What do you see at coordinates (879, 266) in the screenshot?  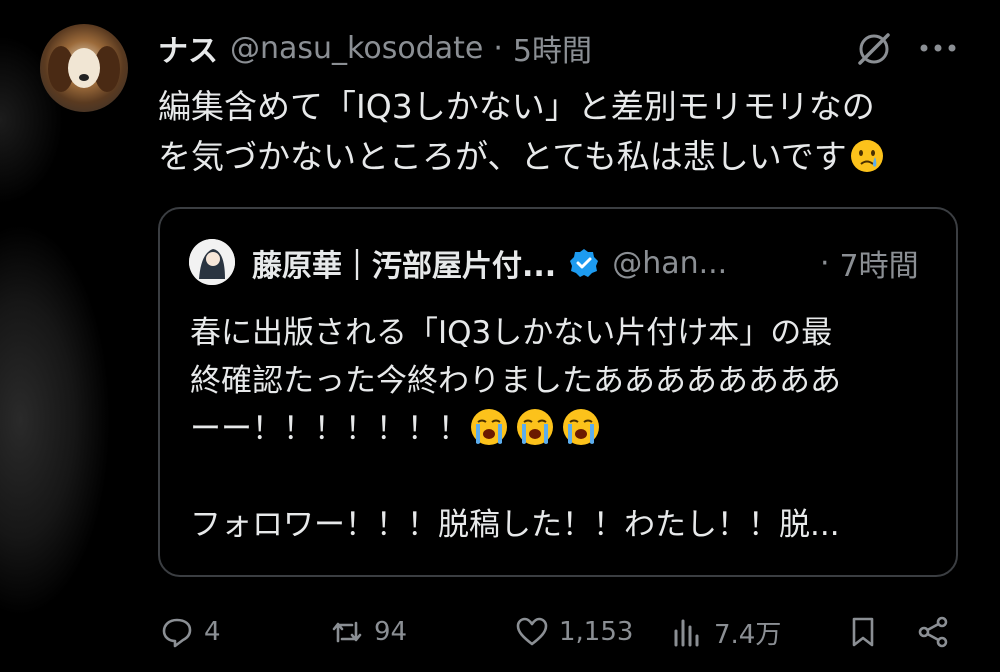 I see `quoted-time: 7時間` at bounding box center [879, 266].